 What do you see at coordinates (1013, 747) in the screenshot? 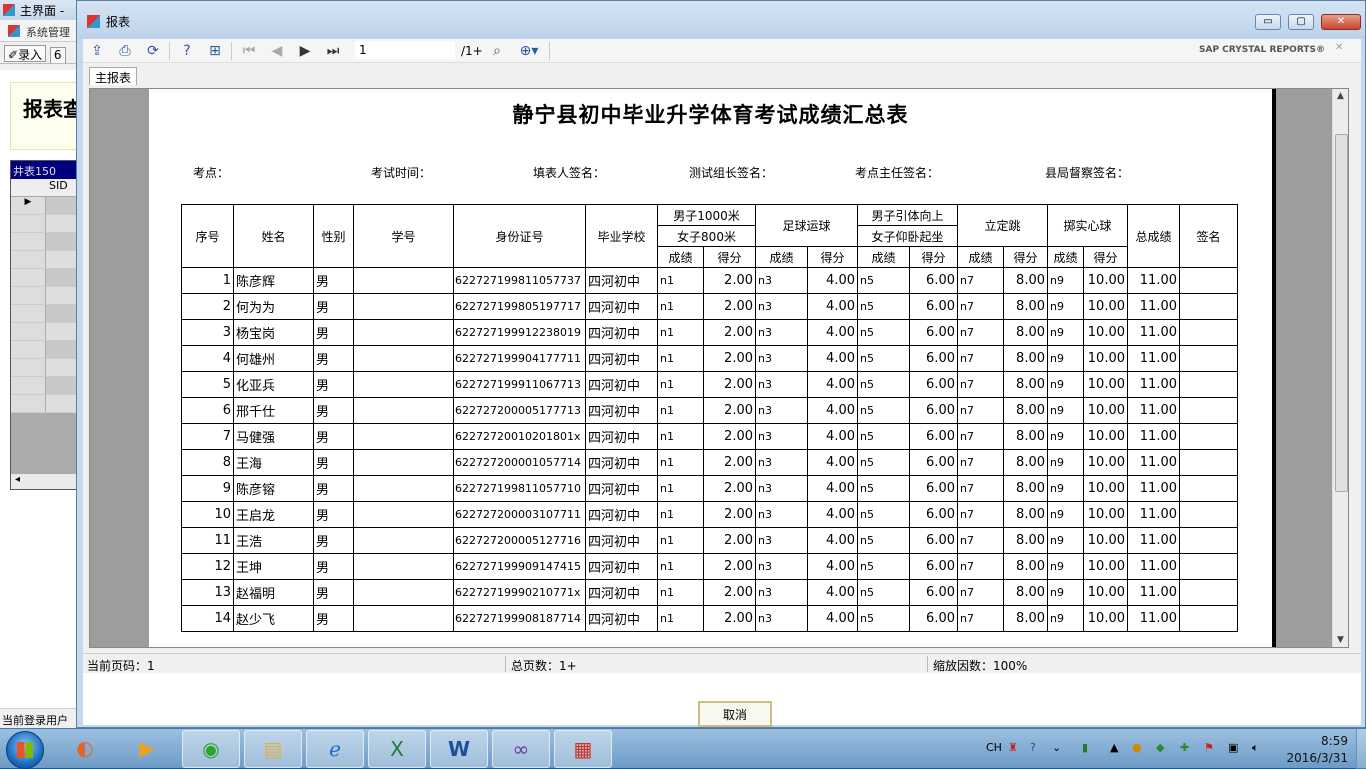
I see `ime-icon: ♜` at bounding box center [1013, 747].